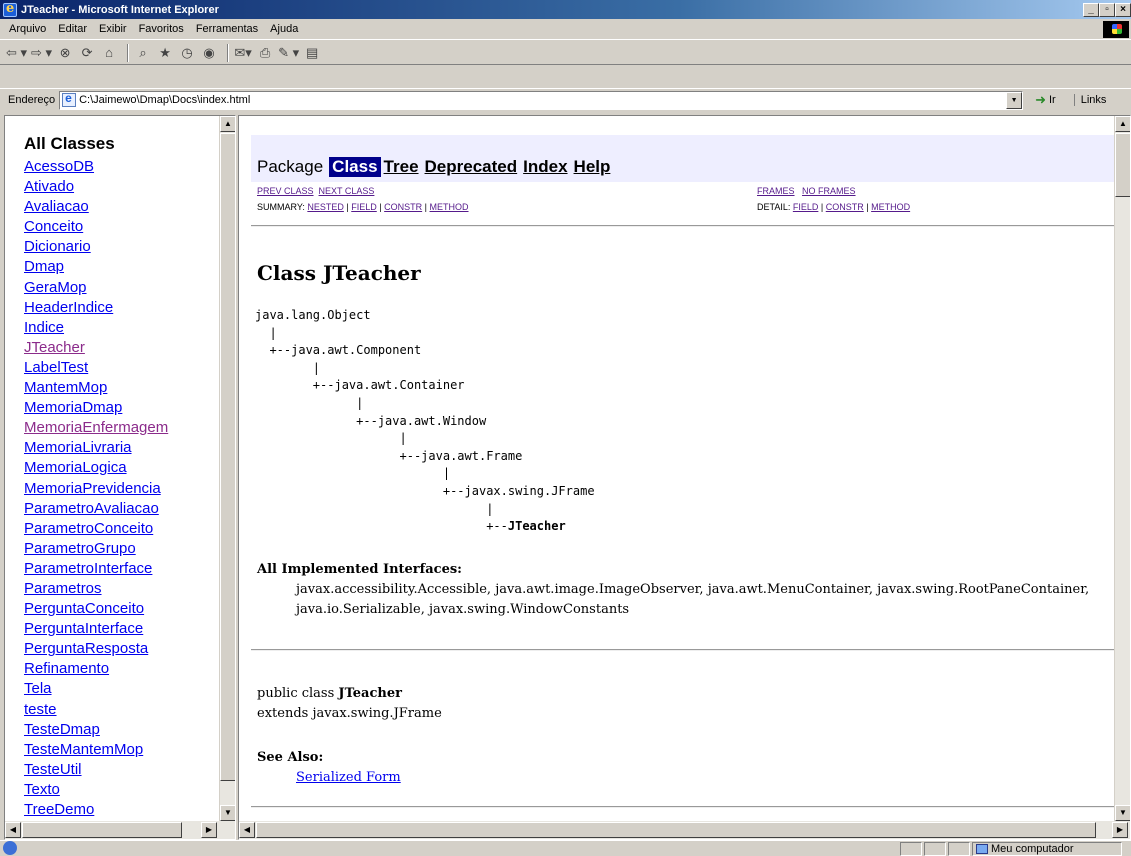 The image size is (1131, 856). What do you see at coordinates (121, 750) in the screenshot?
I see `class-link: TesteMantemMop` at bounding box center [121, 750].